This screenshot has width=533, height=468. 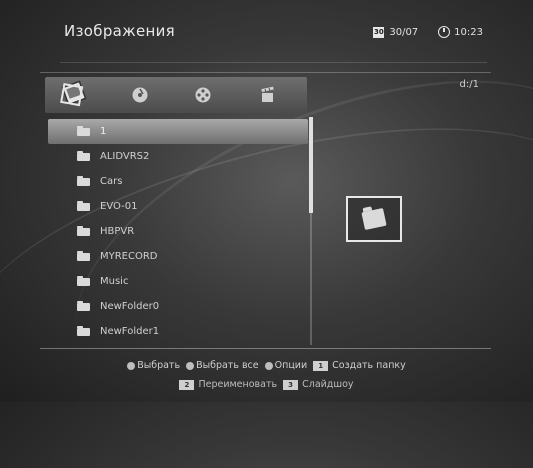 What do you see at coordinates (130, 331) in the screenshot?
I see `list-item-label: NewFolder1` at bounding box center [130, 331].